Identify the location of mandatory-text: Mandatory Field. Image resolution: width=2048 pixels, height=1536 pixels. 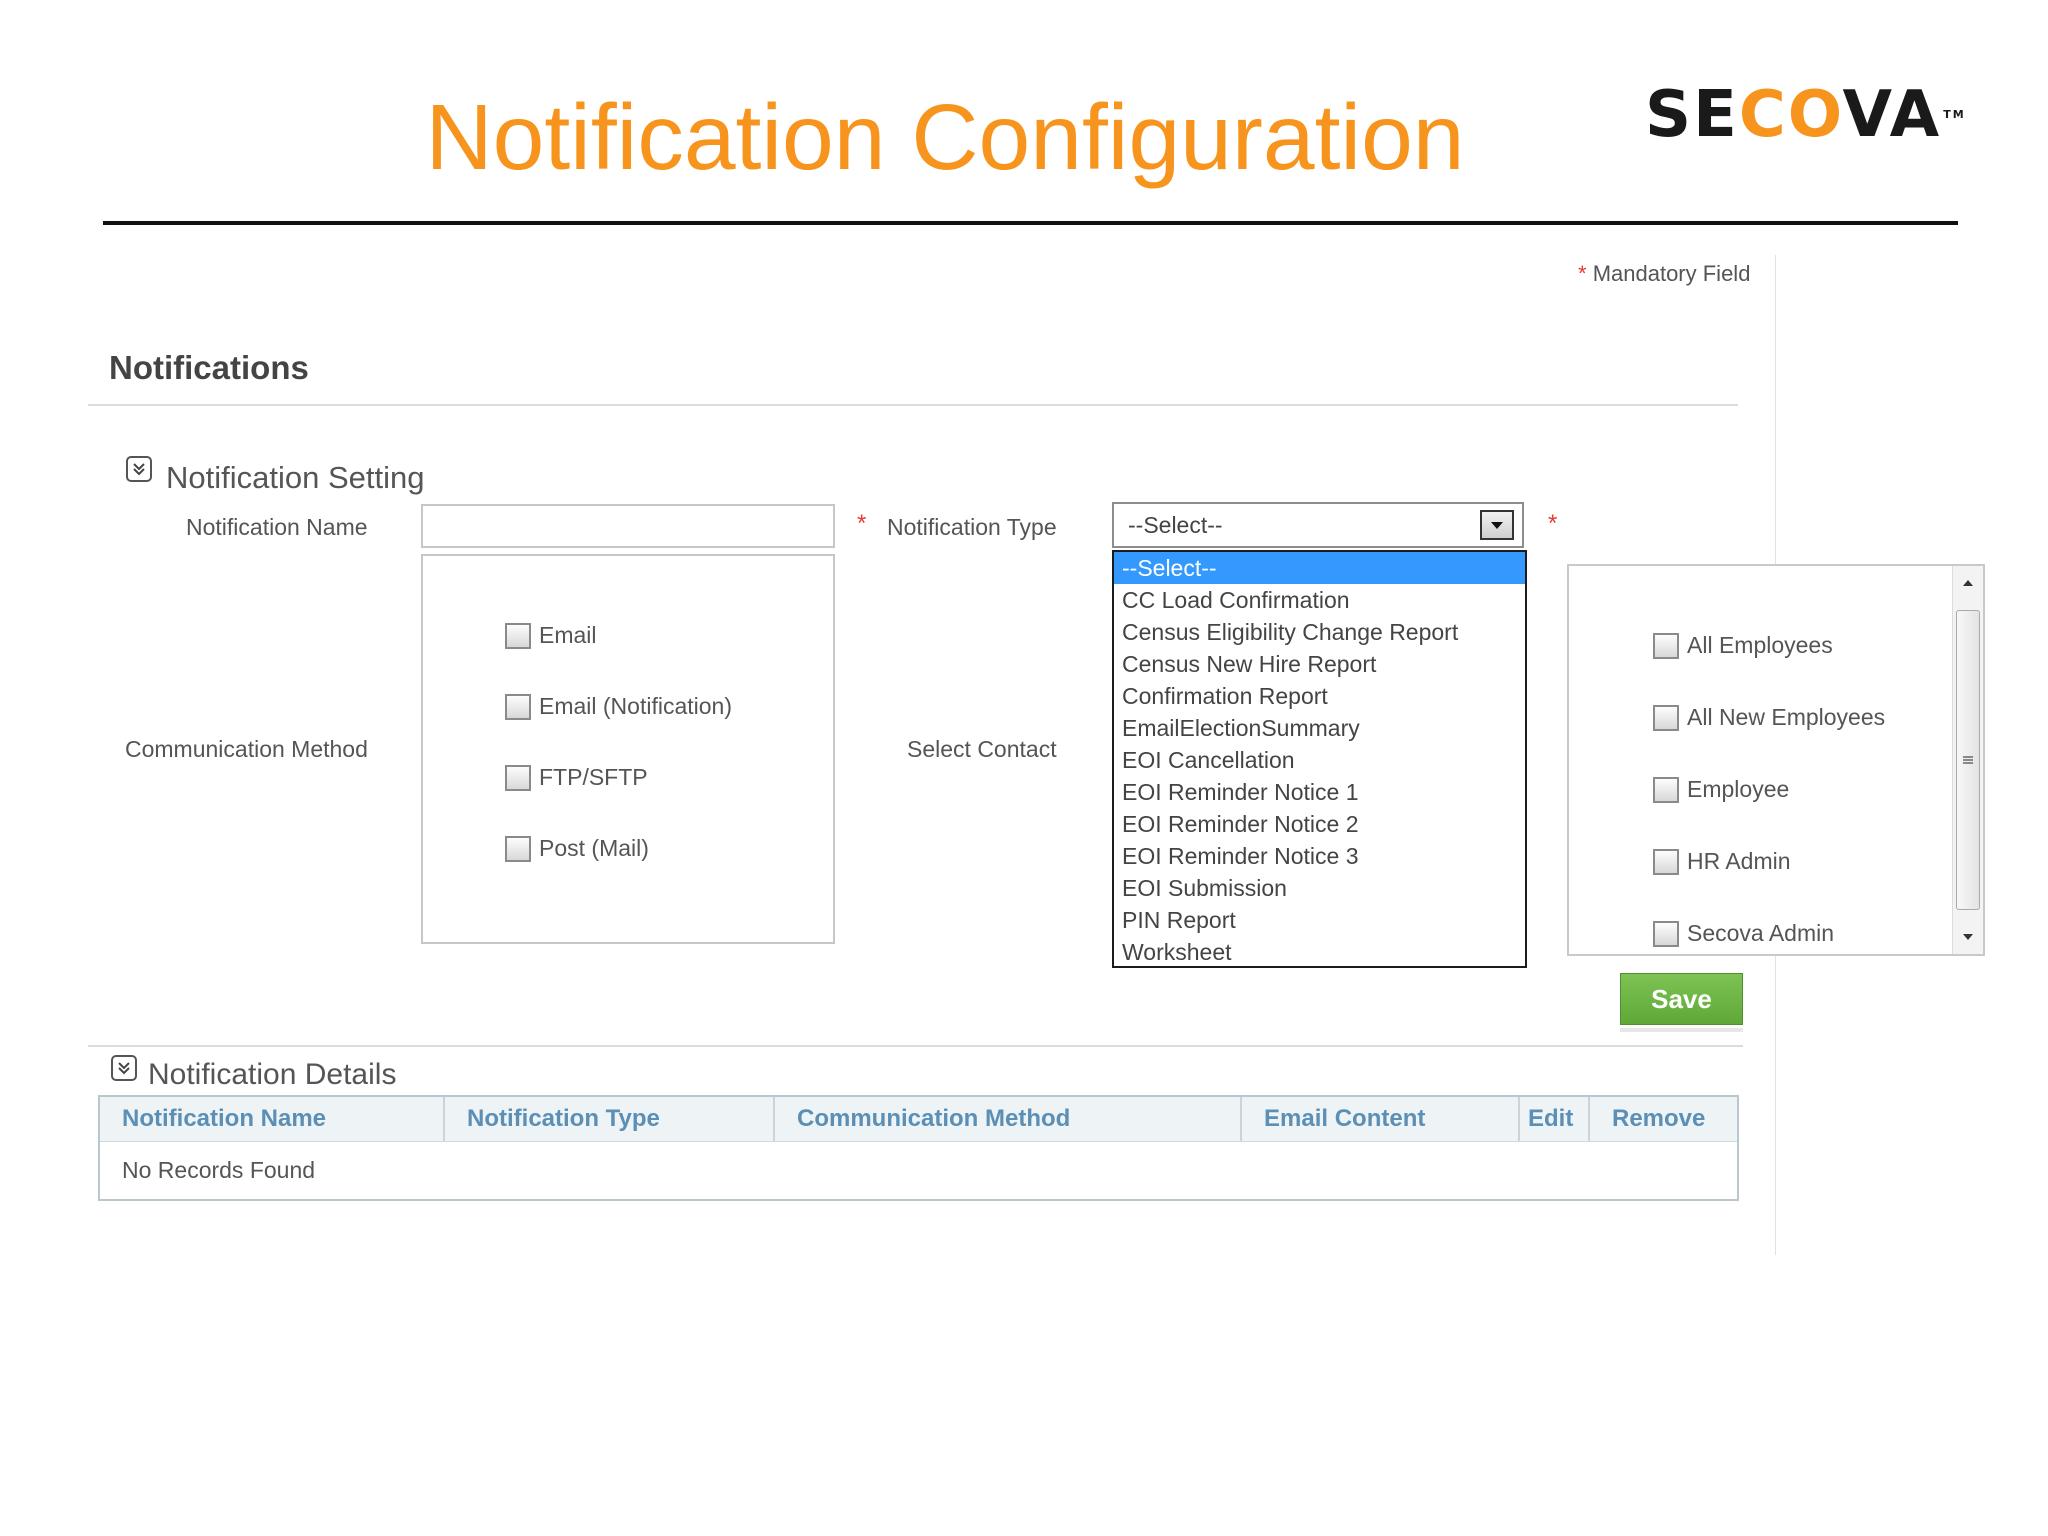
(1671, 273).